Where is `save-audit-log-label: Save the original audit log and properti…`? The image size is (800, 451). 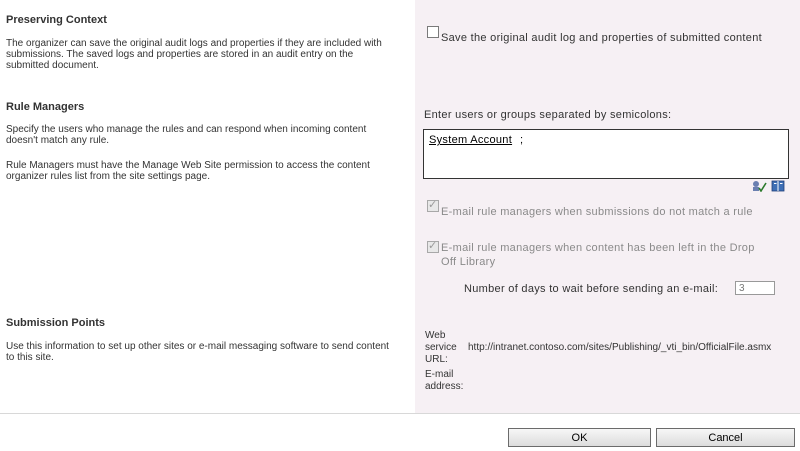 save-audit-log-label: Save the original audit log and properti… is located at coordinates (601, 38).